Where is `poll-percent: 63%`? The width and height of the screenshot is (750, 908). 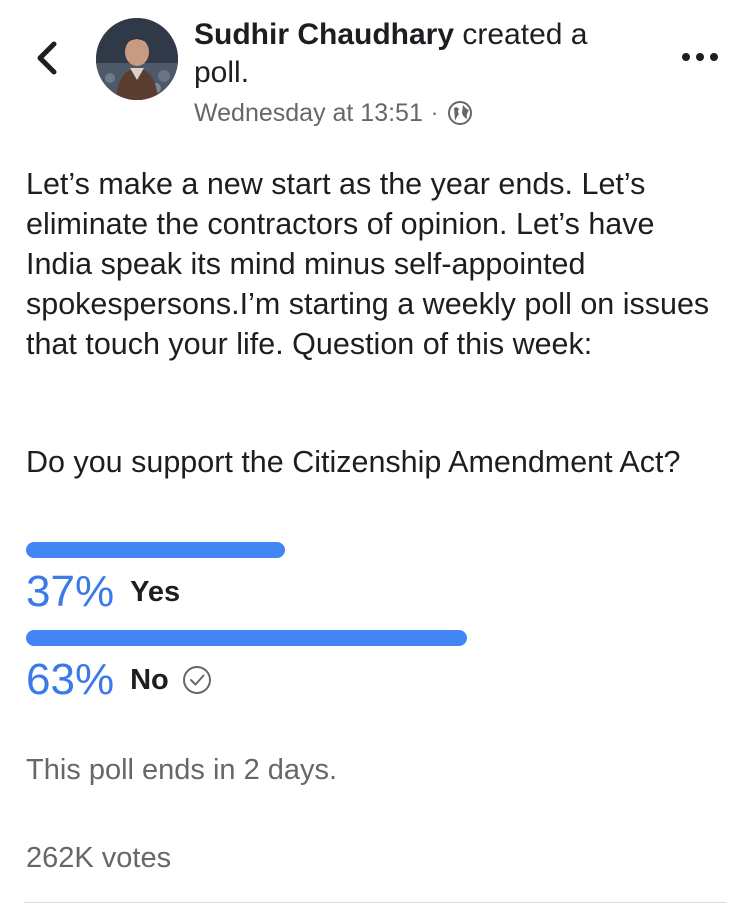 poll-percent: 63% is located at coordinates (70, 679).